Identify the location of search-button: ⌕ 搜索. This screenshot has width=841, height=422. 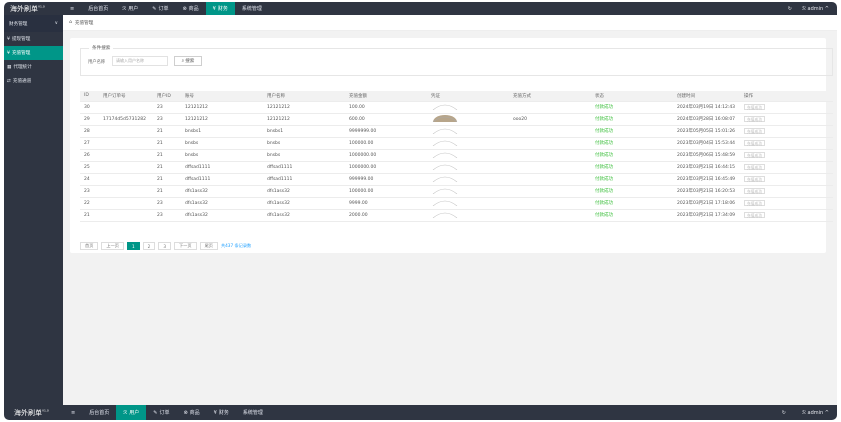
(188, 61).